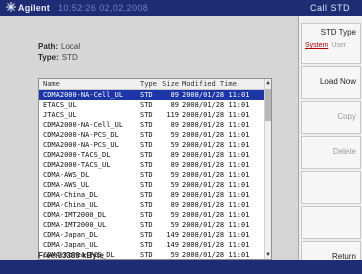 The image size is (362, 274). Describe the element at coordinates (60, 115) in the screenshot. I see `file-name: JTACS_UL` at that location.